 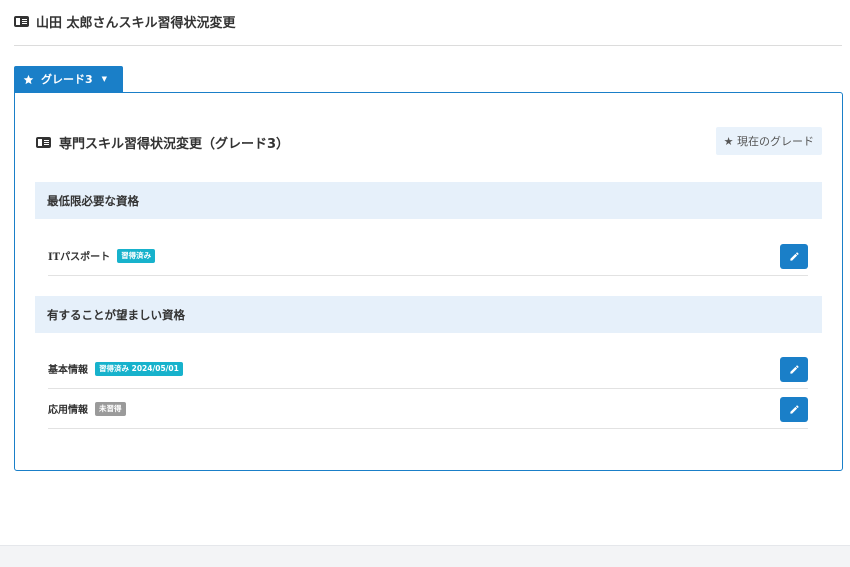 I want to click on status-badge: 習得済み 2024/05/01, so click(x=139, y=368).